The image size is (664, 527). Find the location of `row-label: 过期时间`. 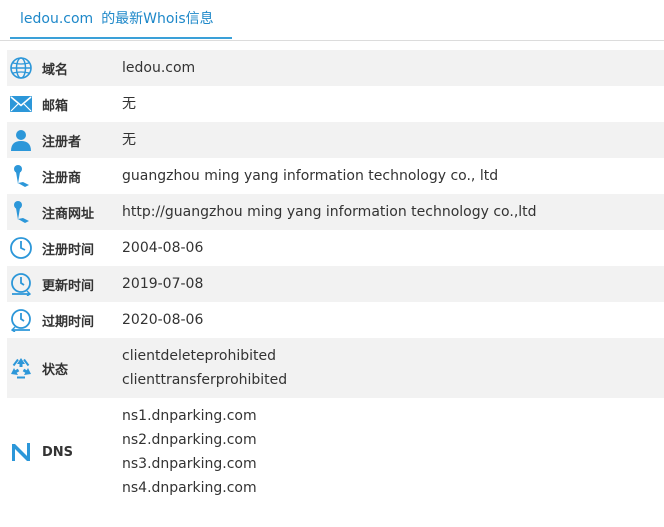

row-label: 过期时间 is located at coordinates (68, 322).